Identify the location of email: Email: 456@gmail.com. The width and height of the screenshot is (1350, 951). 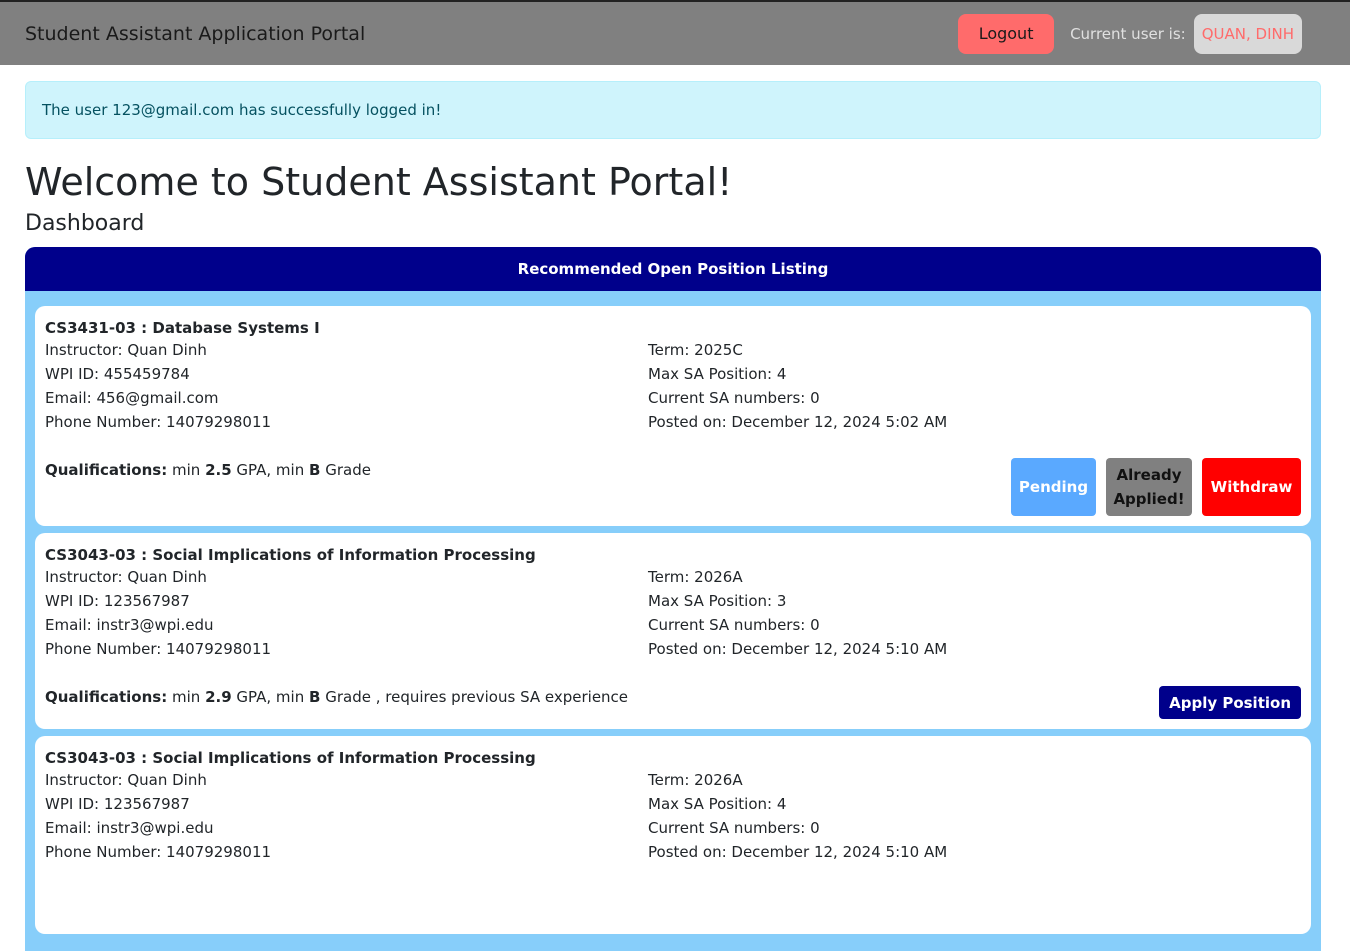
(132, 398).